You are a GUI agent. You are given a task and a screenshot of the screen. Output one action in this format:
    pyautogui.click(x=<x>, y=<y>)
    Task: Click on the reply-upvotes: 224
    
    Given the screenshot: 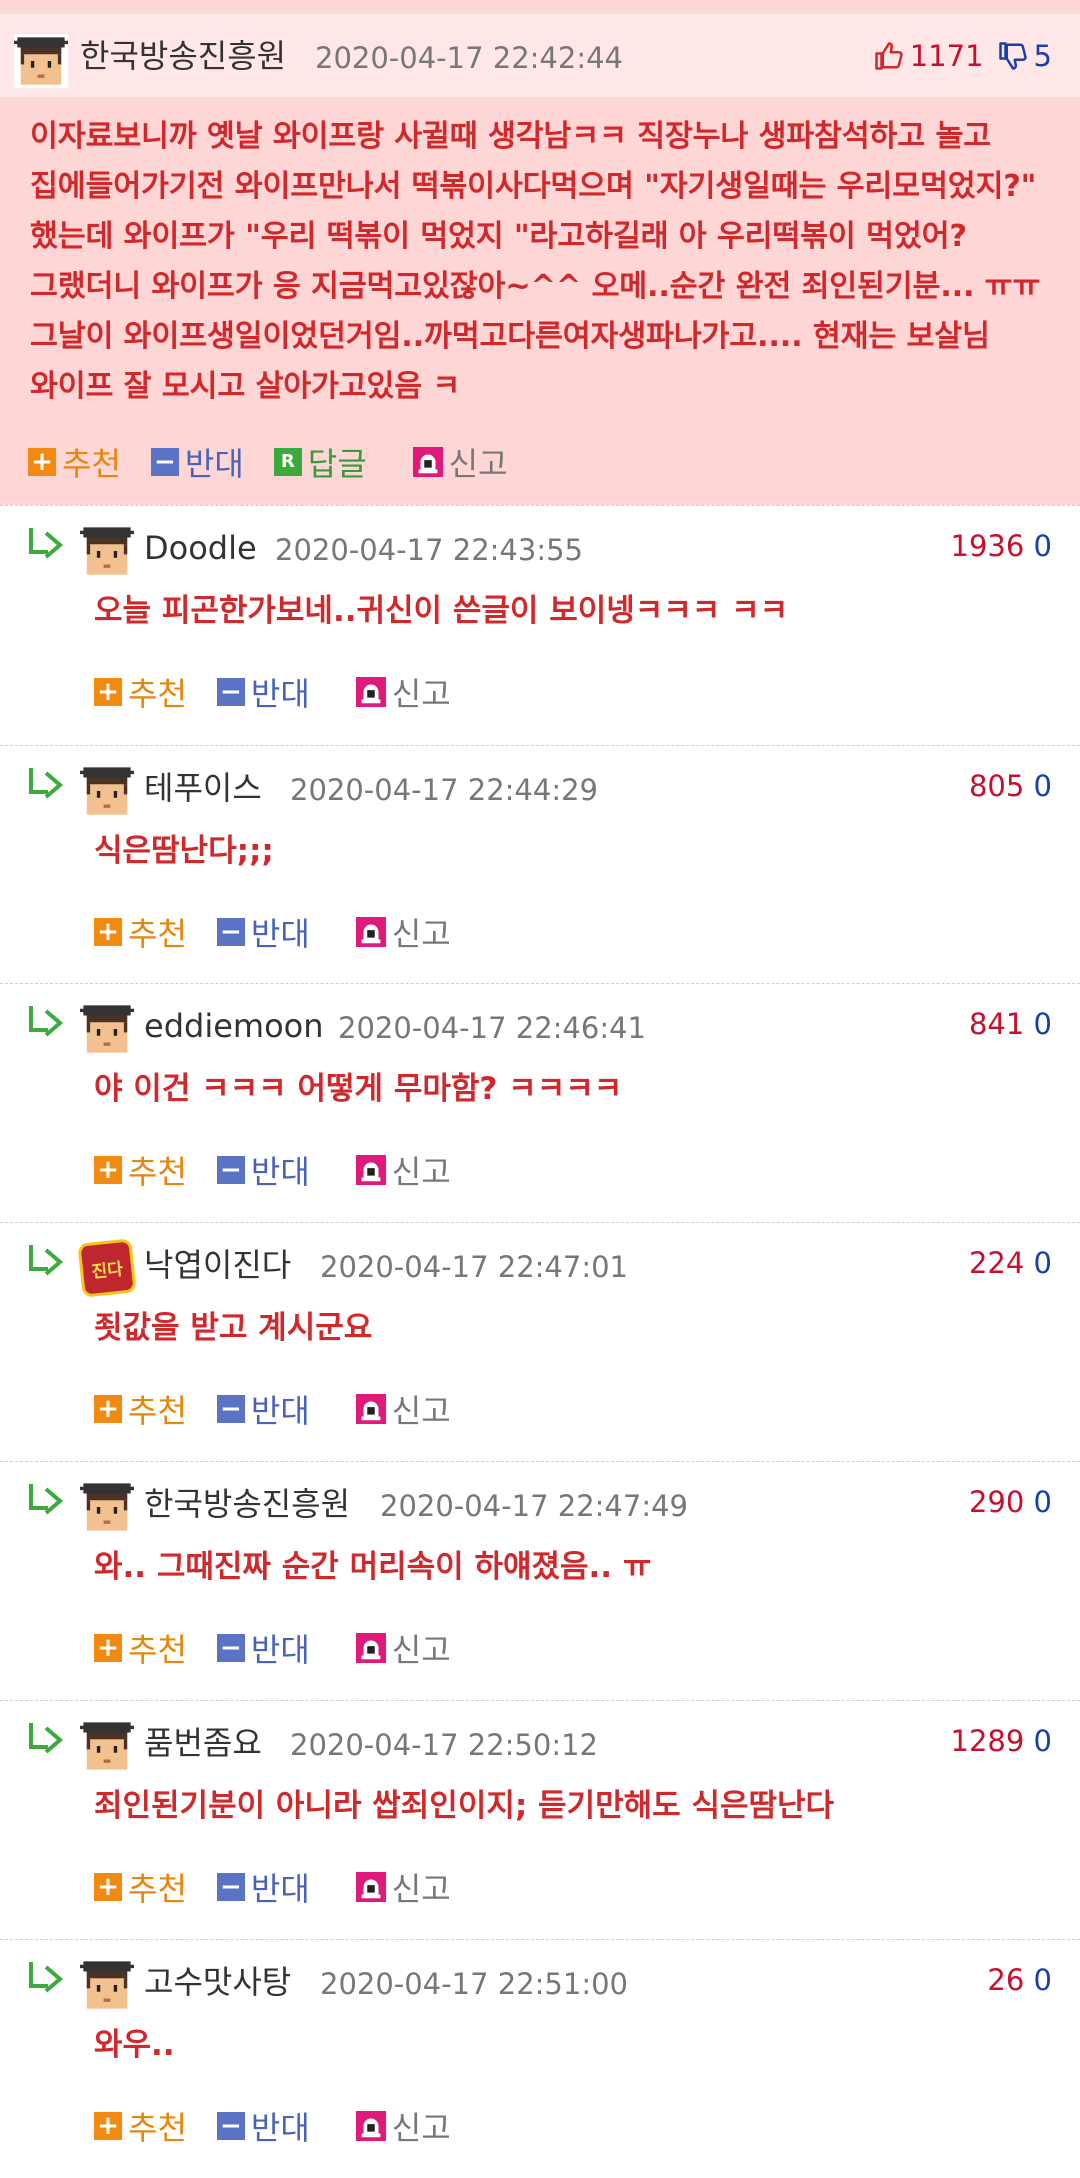 What is the action you would take?
    pyautogui.click(x=996, y=1263)
    